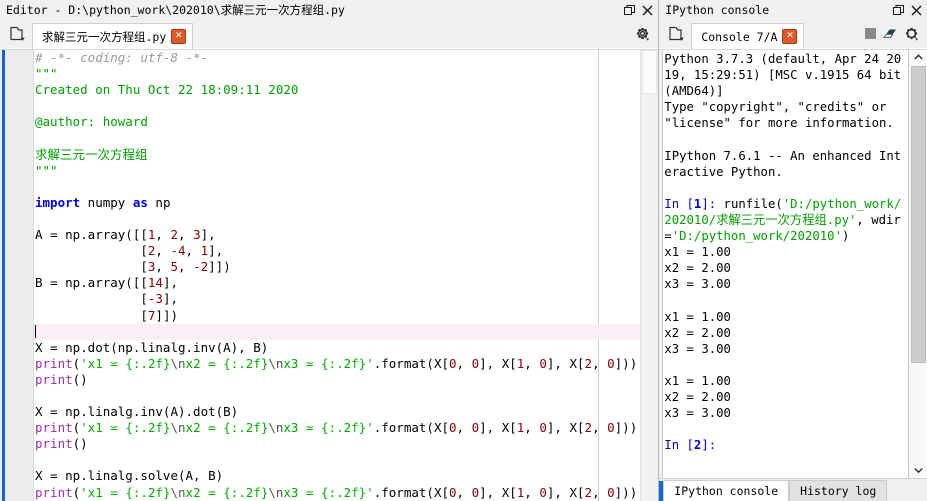 This screenshot has width=927, height=501. Describe the element at coordinates (918, 57) in the screenshot. I see `scroll-up-arrow-icon` at that location.